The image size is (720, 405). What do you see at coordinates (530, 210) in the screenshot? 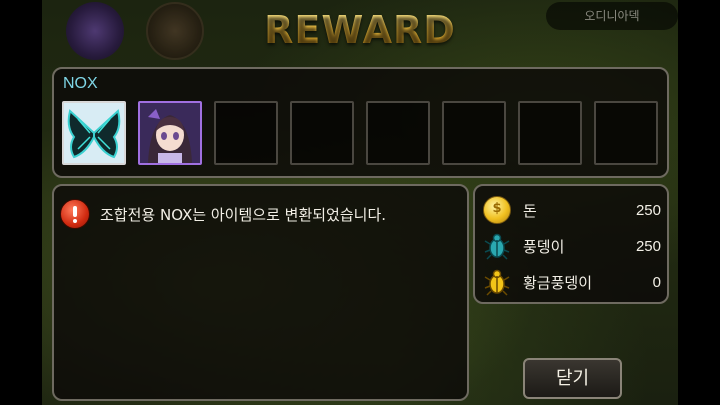
I see `resource-label: 돈` at bounding box center [530, 210].